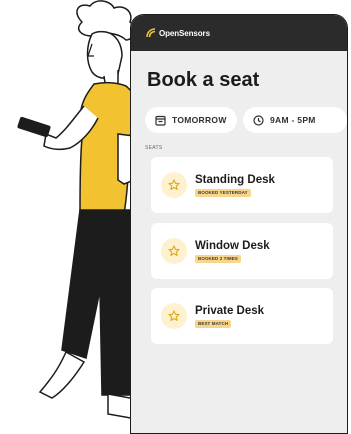 The height and width of the screenshot is (434, 351). What do you see at coordinates (203, 80) in the screenshot?
I see `page-title: Book a seat` at bounding box center [203, 80].